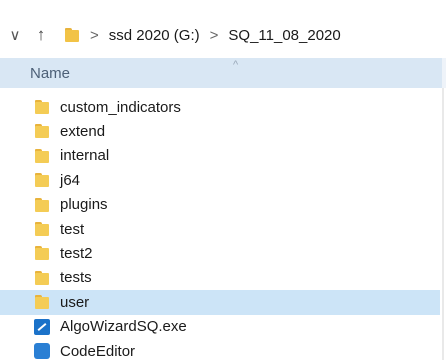 This screenshot has height=363, width=446. I want to click on file-name: j64, so click(70, 180).